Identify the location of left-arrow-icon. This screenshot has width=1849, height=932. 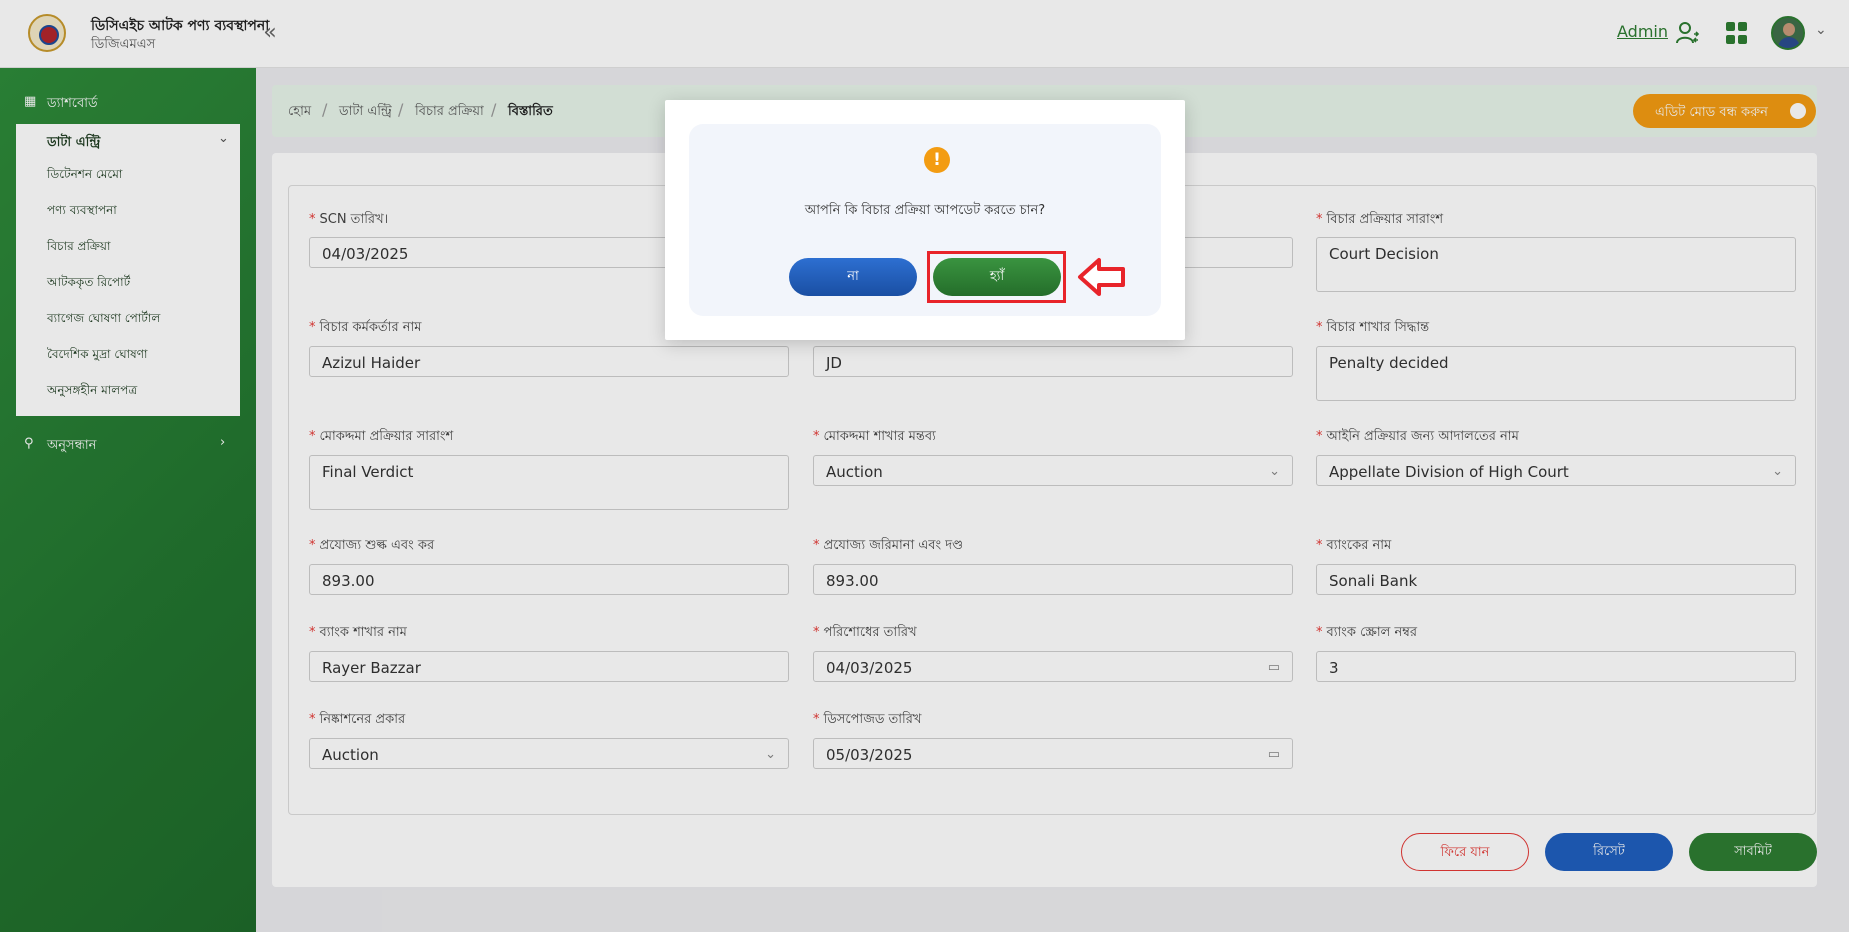
(1101, 277).